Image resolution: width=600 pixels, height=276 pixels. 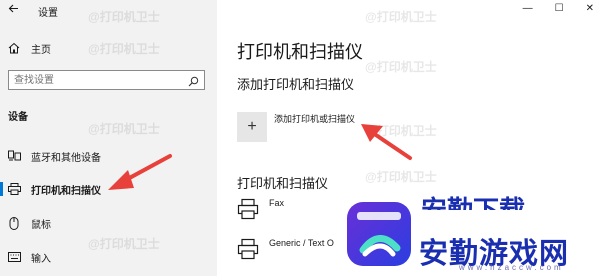 I want to click on search-input, so click(x=96, y=80).